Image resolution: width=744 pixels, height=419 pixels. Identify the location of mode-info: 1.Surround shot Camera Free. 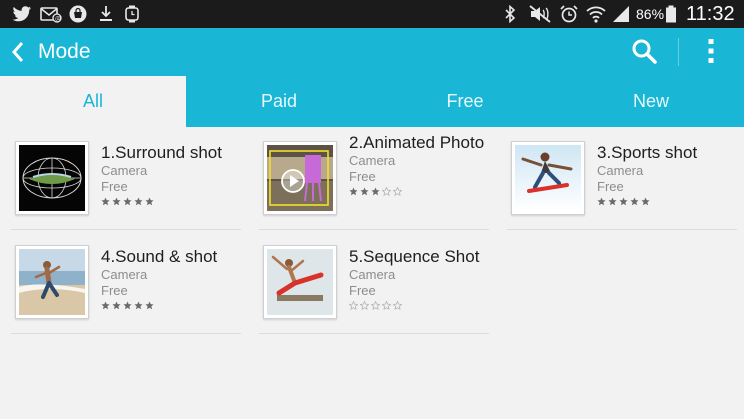
(171, 174).